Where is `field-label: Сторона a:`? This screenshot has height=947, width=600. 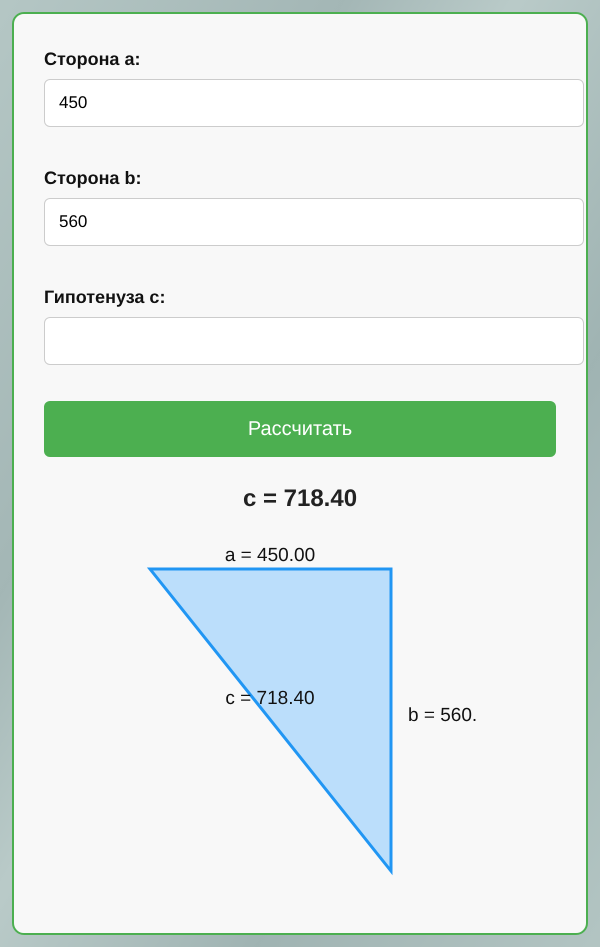 field-label: Сторона a: is located at coordinates (93, 59).